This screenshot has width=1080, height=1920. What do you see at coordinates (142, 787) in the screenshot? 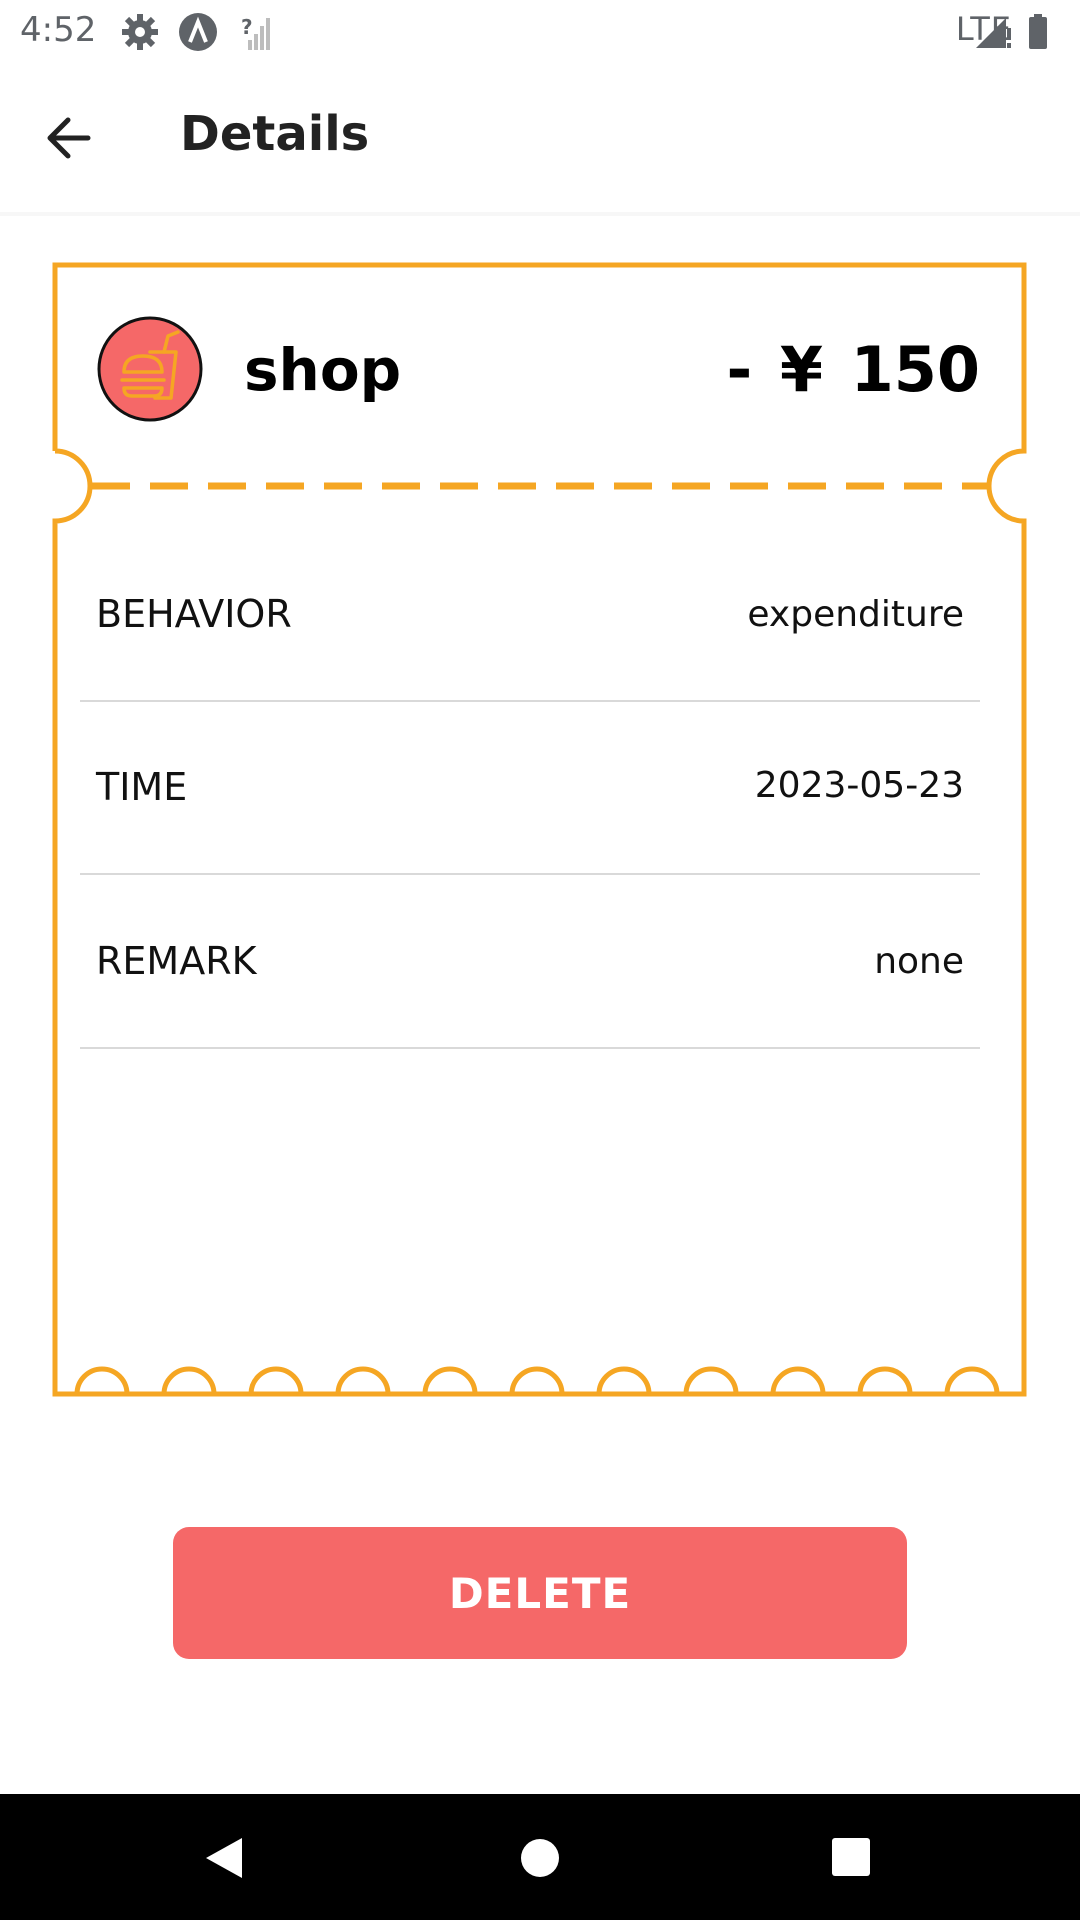
I see `time-label: TIME` at bounding box center [142, 787].